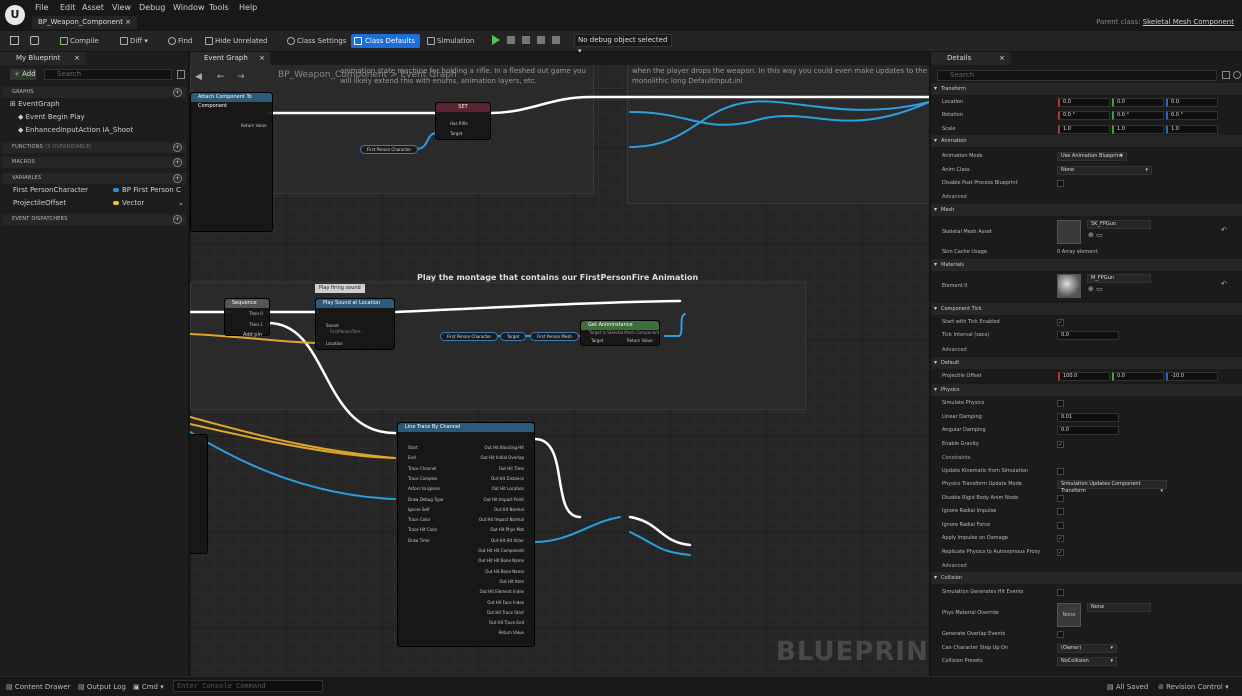 The width and height of the screenshot is (1242, 696). What do you see at coordinates (1086, 390) in the screenshot?
I see `details-section-header: Physics` at bounding box center [1086, 390].